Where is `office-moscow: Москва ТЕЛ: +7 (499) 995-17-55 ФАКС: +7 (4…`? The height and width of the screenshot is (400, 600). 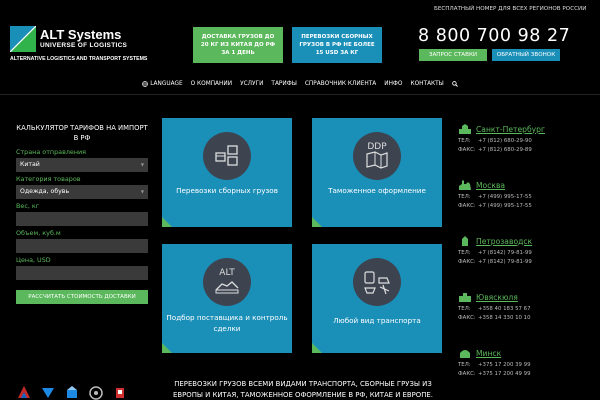
office-moscow: Москва ТЕЛ: +7 (499) 995-17-55 ФАКС: +7 (4… is located at coordinates (529, 207).